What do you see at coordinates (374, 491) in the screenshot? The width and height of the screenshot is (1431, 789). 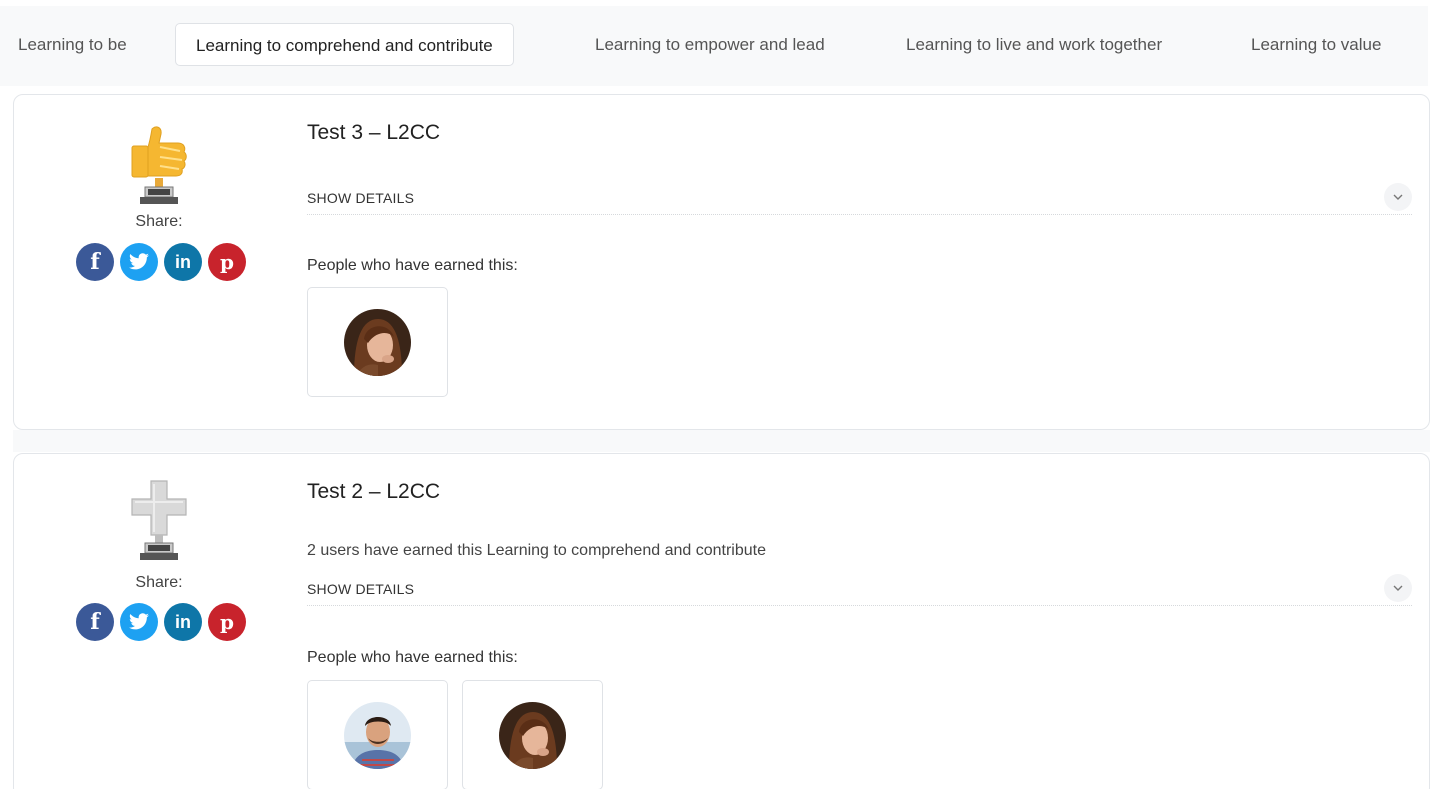 I see `badge-title: Test 2 – L2CC` at bounding box center [374, 491].